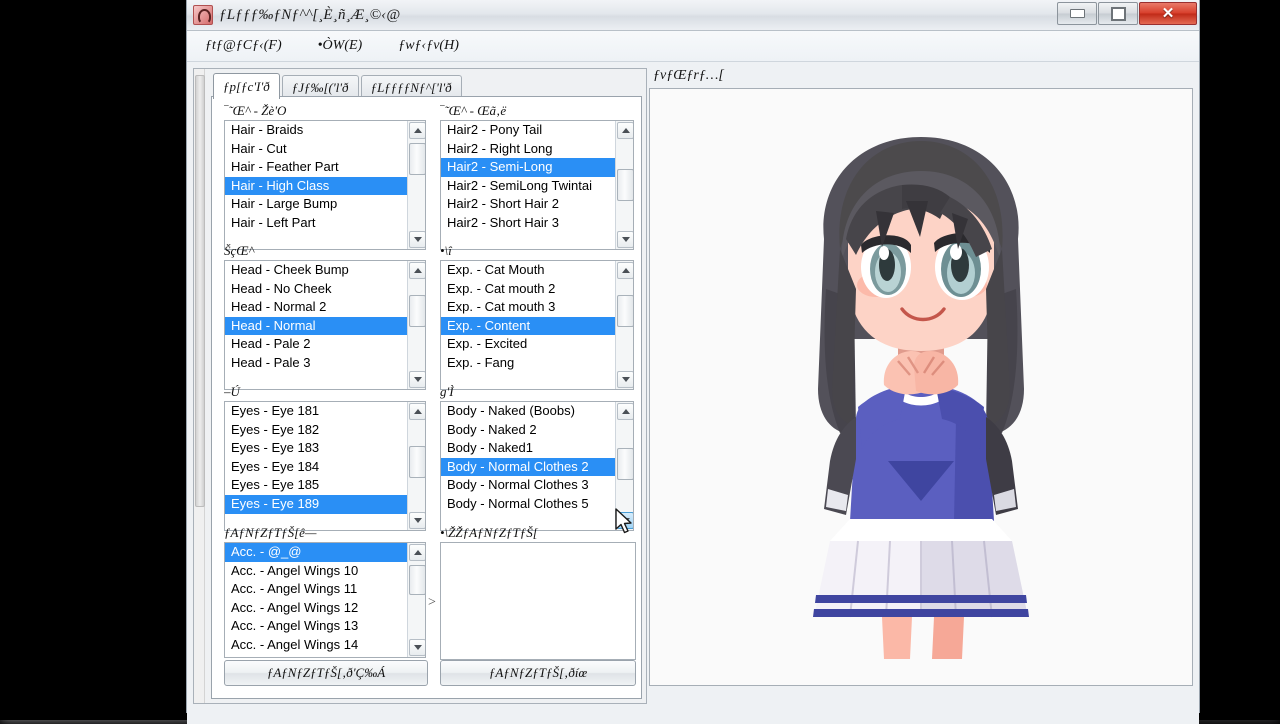 Image resolution: width=1280 pixels, height=724 pixels. What do you see at coordinates (316, 289) in the screenshot?
I see `list-item: Head - No Cheek` at bounding box center [316, 289].